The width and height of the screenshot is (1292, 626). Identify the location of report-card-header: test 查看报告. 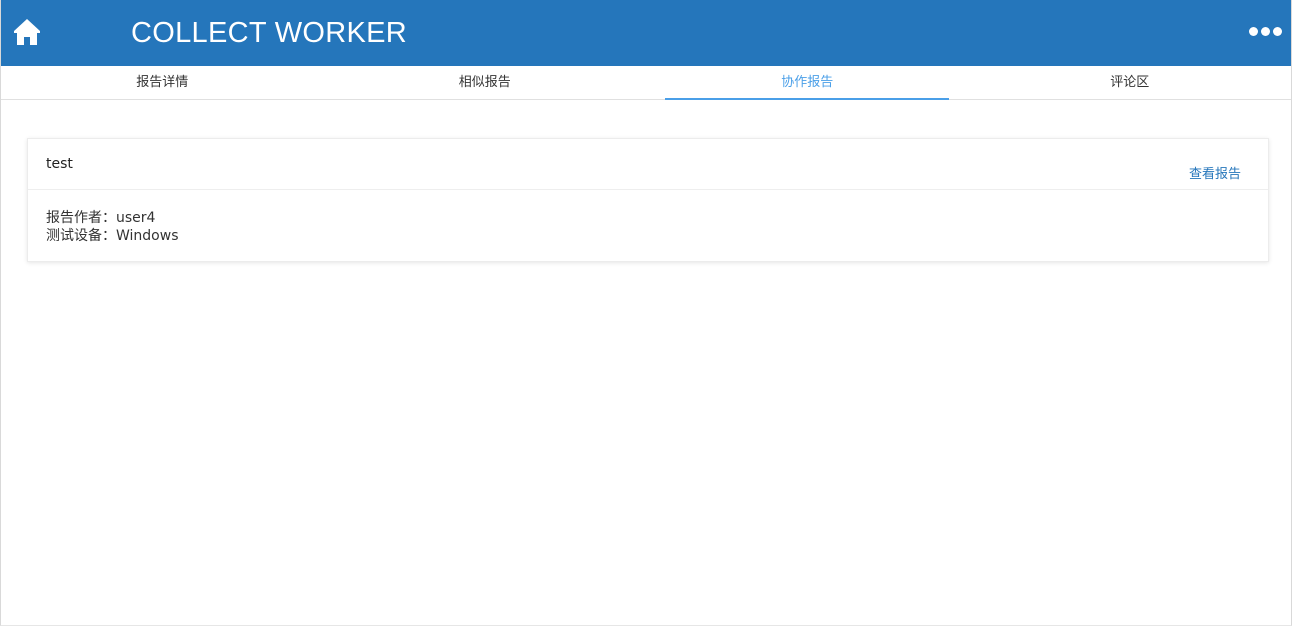
(648, 164).